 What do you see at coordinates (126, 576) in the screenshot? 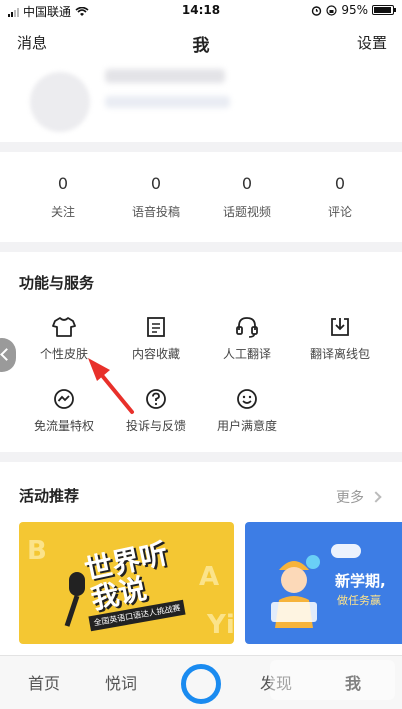
I see `banner-title: 世界听我说` at bounding box center [126, 576].